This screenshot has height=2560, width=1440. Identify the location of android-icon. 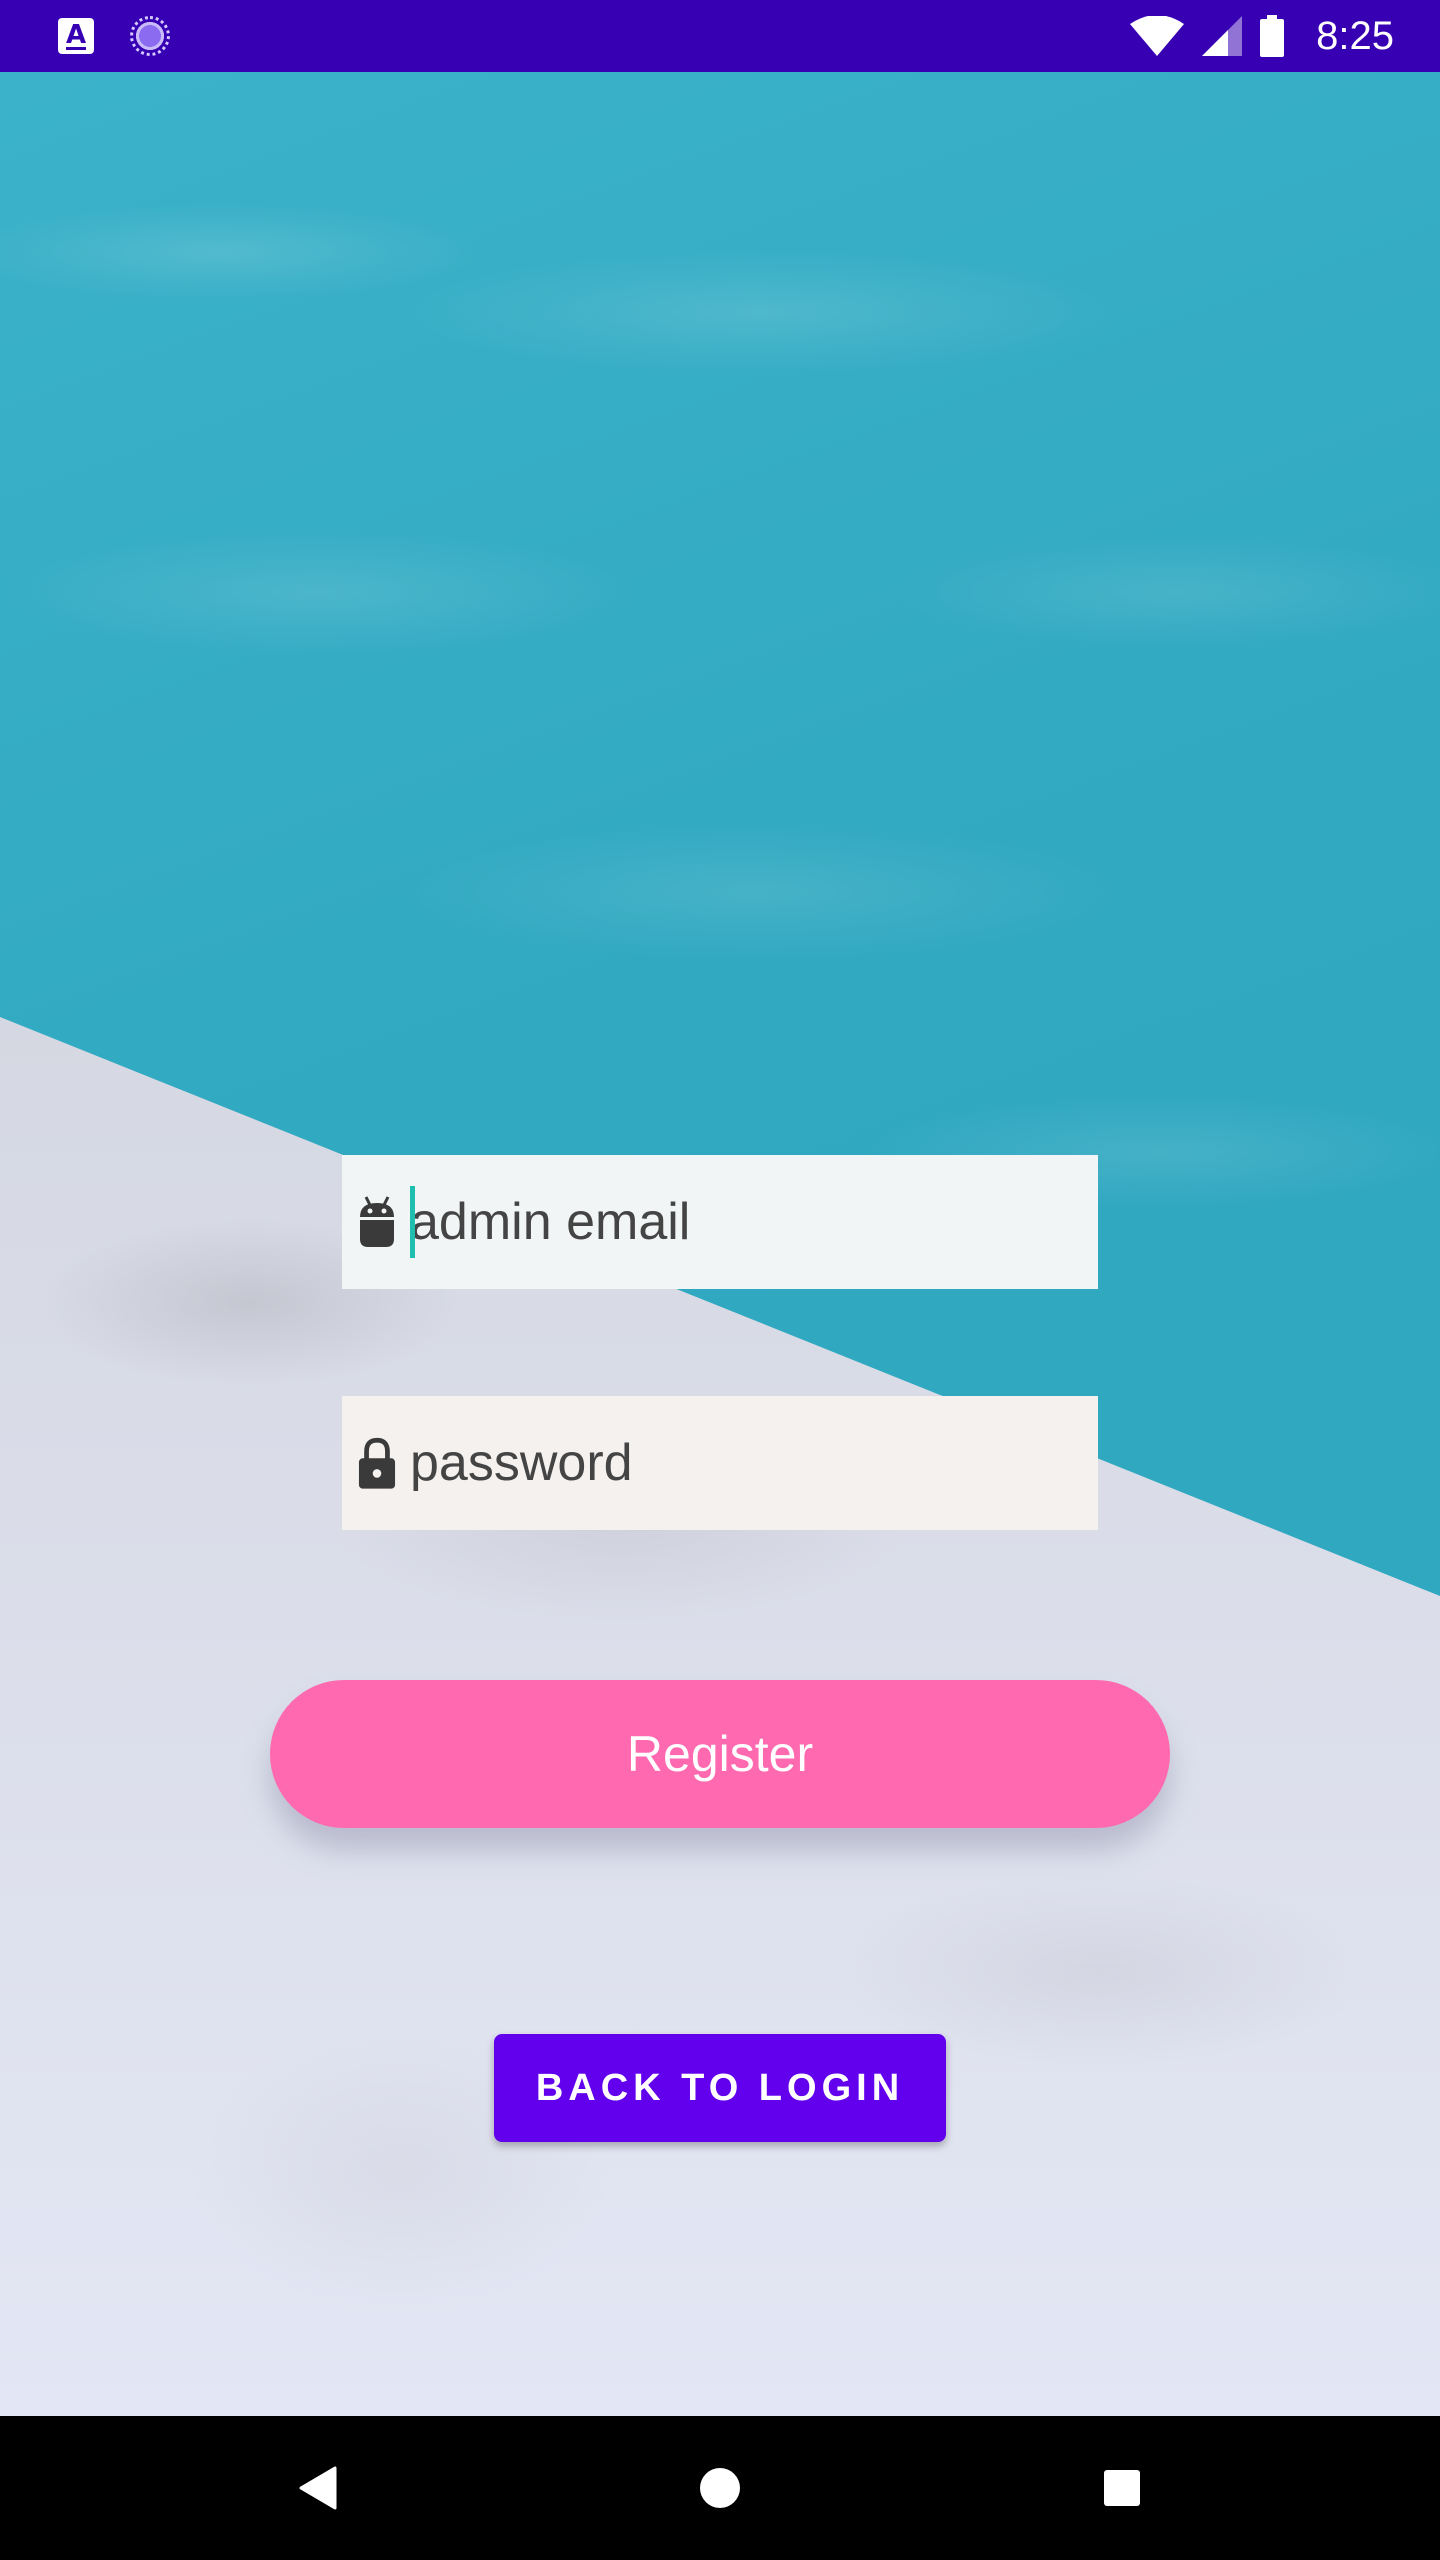
(377, 1222).